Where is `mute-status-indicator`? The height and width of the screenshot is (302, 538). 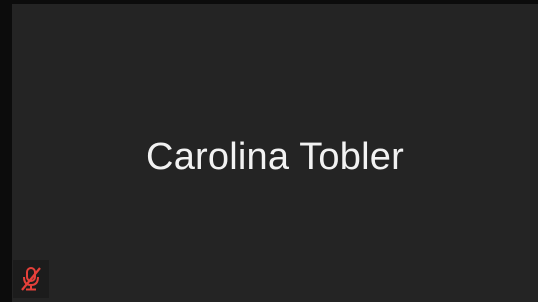
mute-status-indicator is located at coordinates (31, 279).